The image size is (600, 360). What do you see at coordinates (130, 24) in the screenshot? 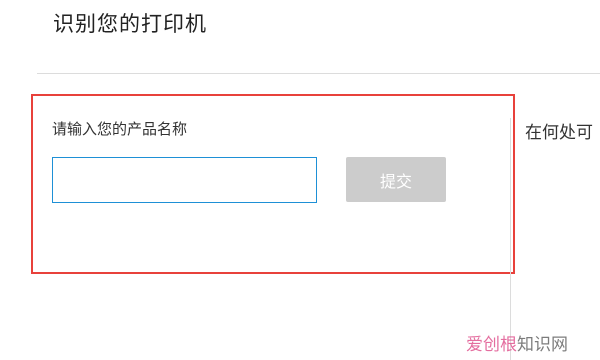
I see `page-title: 识别您的打印机` at bounding box center [130, 24].